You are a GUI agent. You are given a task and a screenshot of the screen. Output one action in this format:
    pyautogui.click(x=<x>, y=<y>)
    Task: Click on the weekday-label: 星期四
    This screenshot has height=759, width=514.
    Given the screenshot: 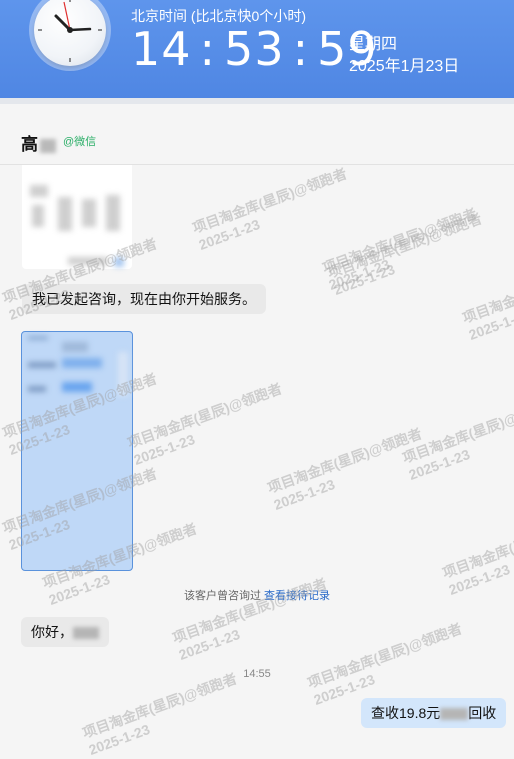 What is the action you would take?
    pyautogui.click(x=373, y=44)
    